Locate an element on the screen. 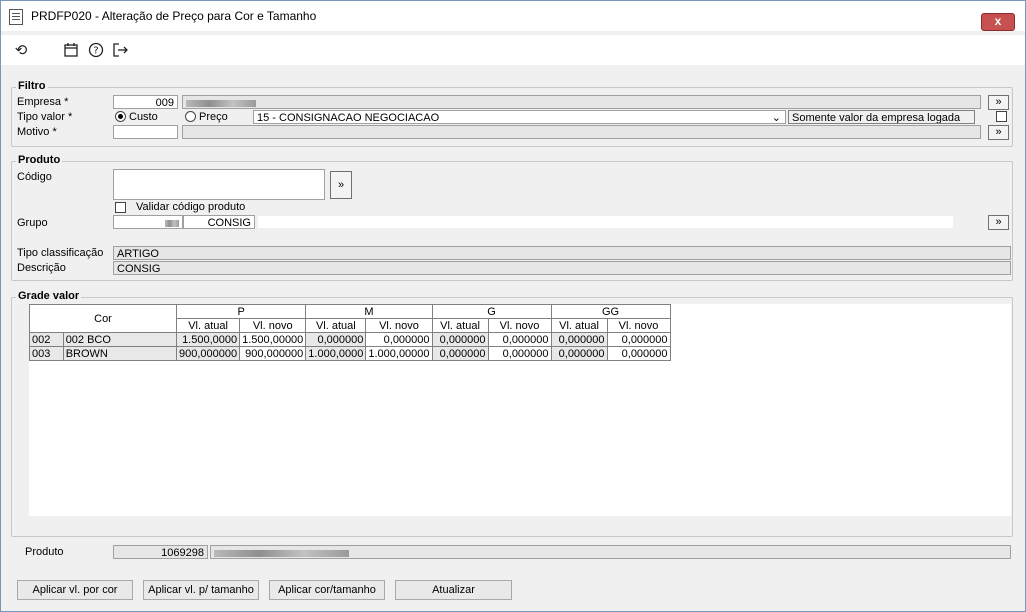 The image size is (1026, 612). grupo-label: Grupo is located at coordinates (32, 223).